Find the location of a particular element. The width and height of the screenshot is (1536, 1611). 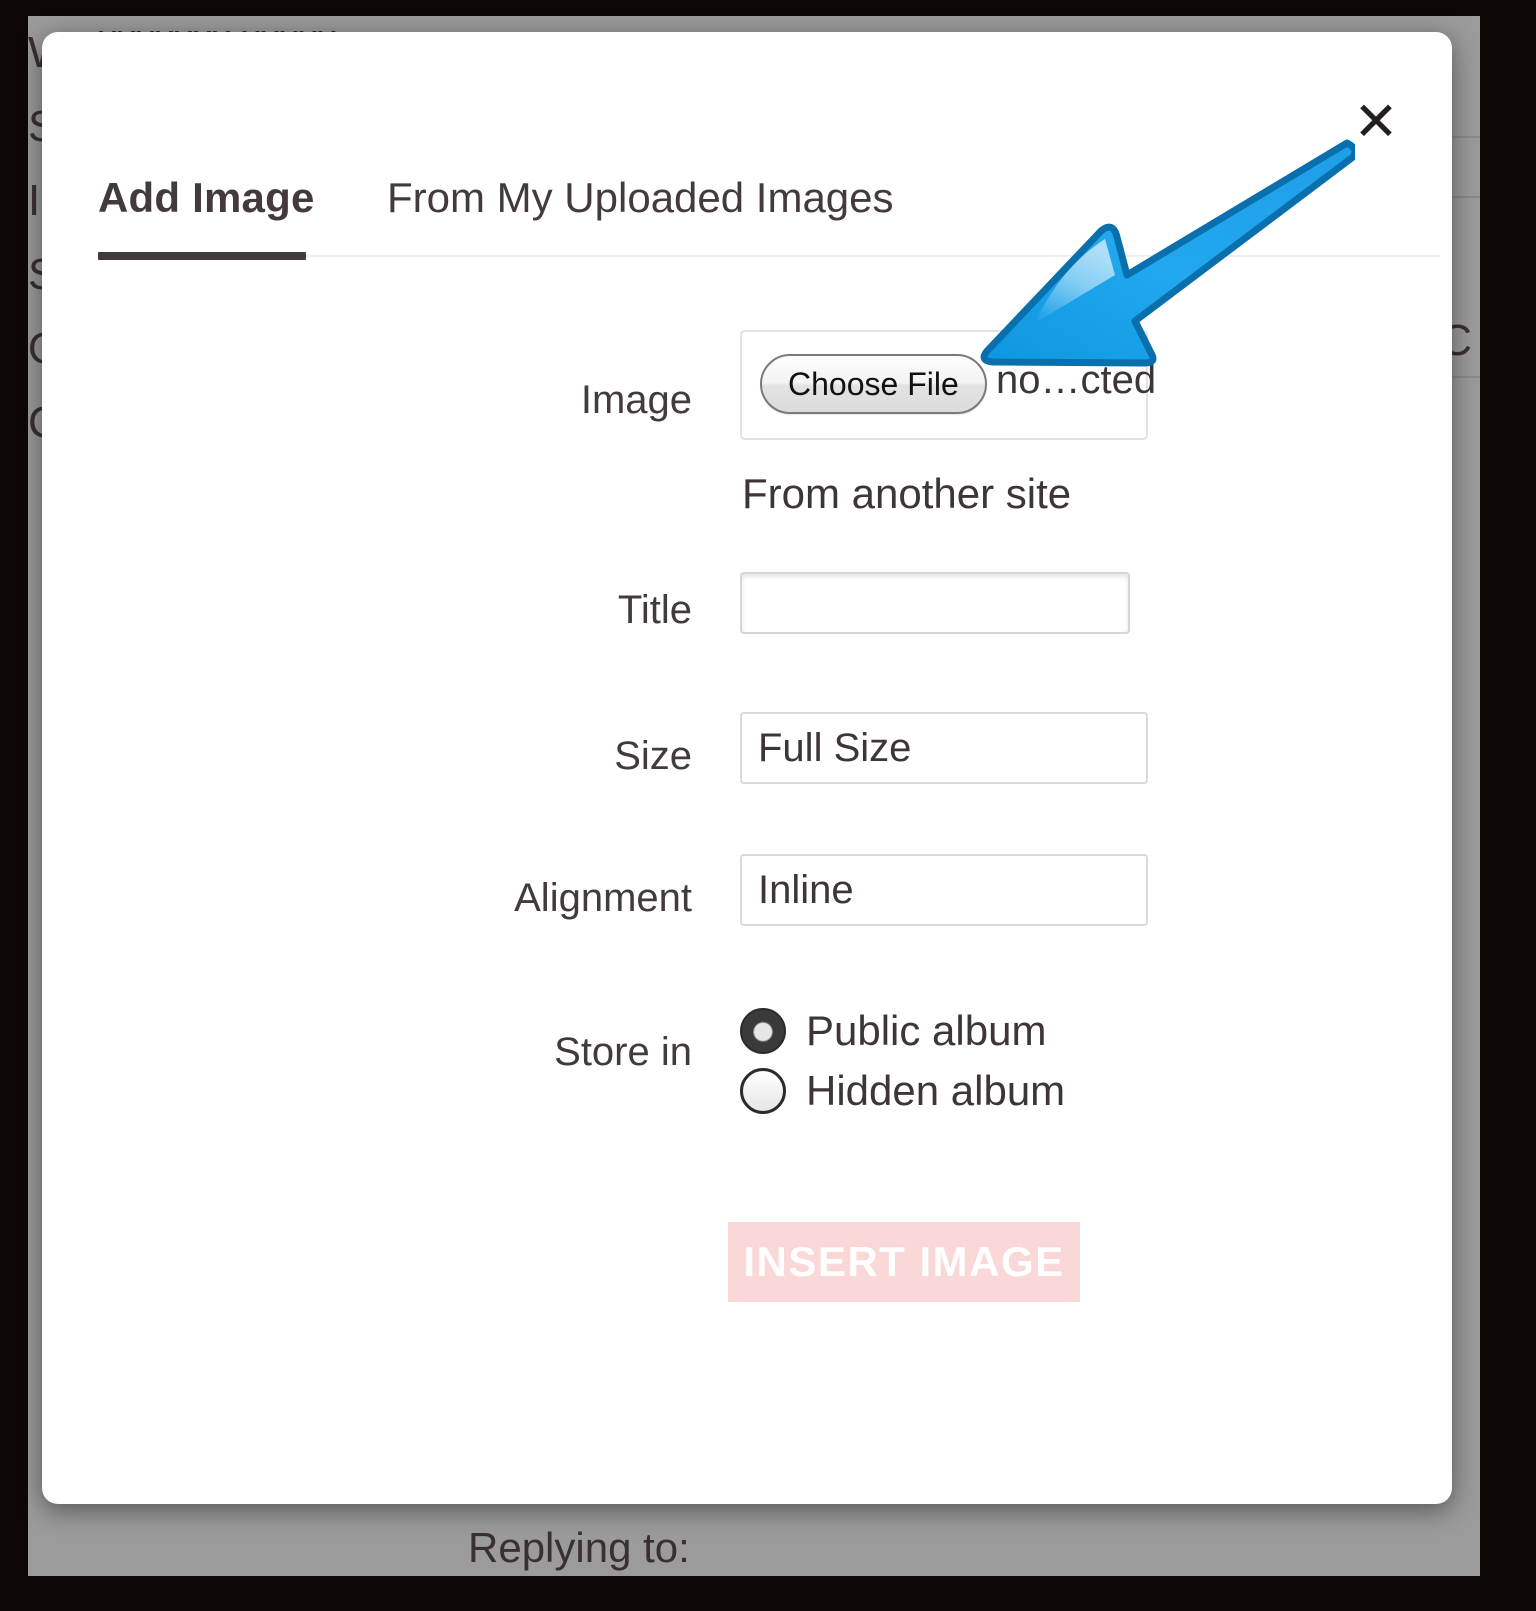

field-row-store-in: Store in Public album Hidden album is located at coordinates (747, 1082).